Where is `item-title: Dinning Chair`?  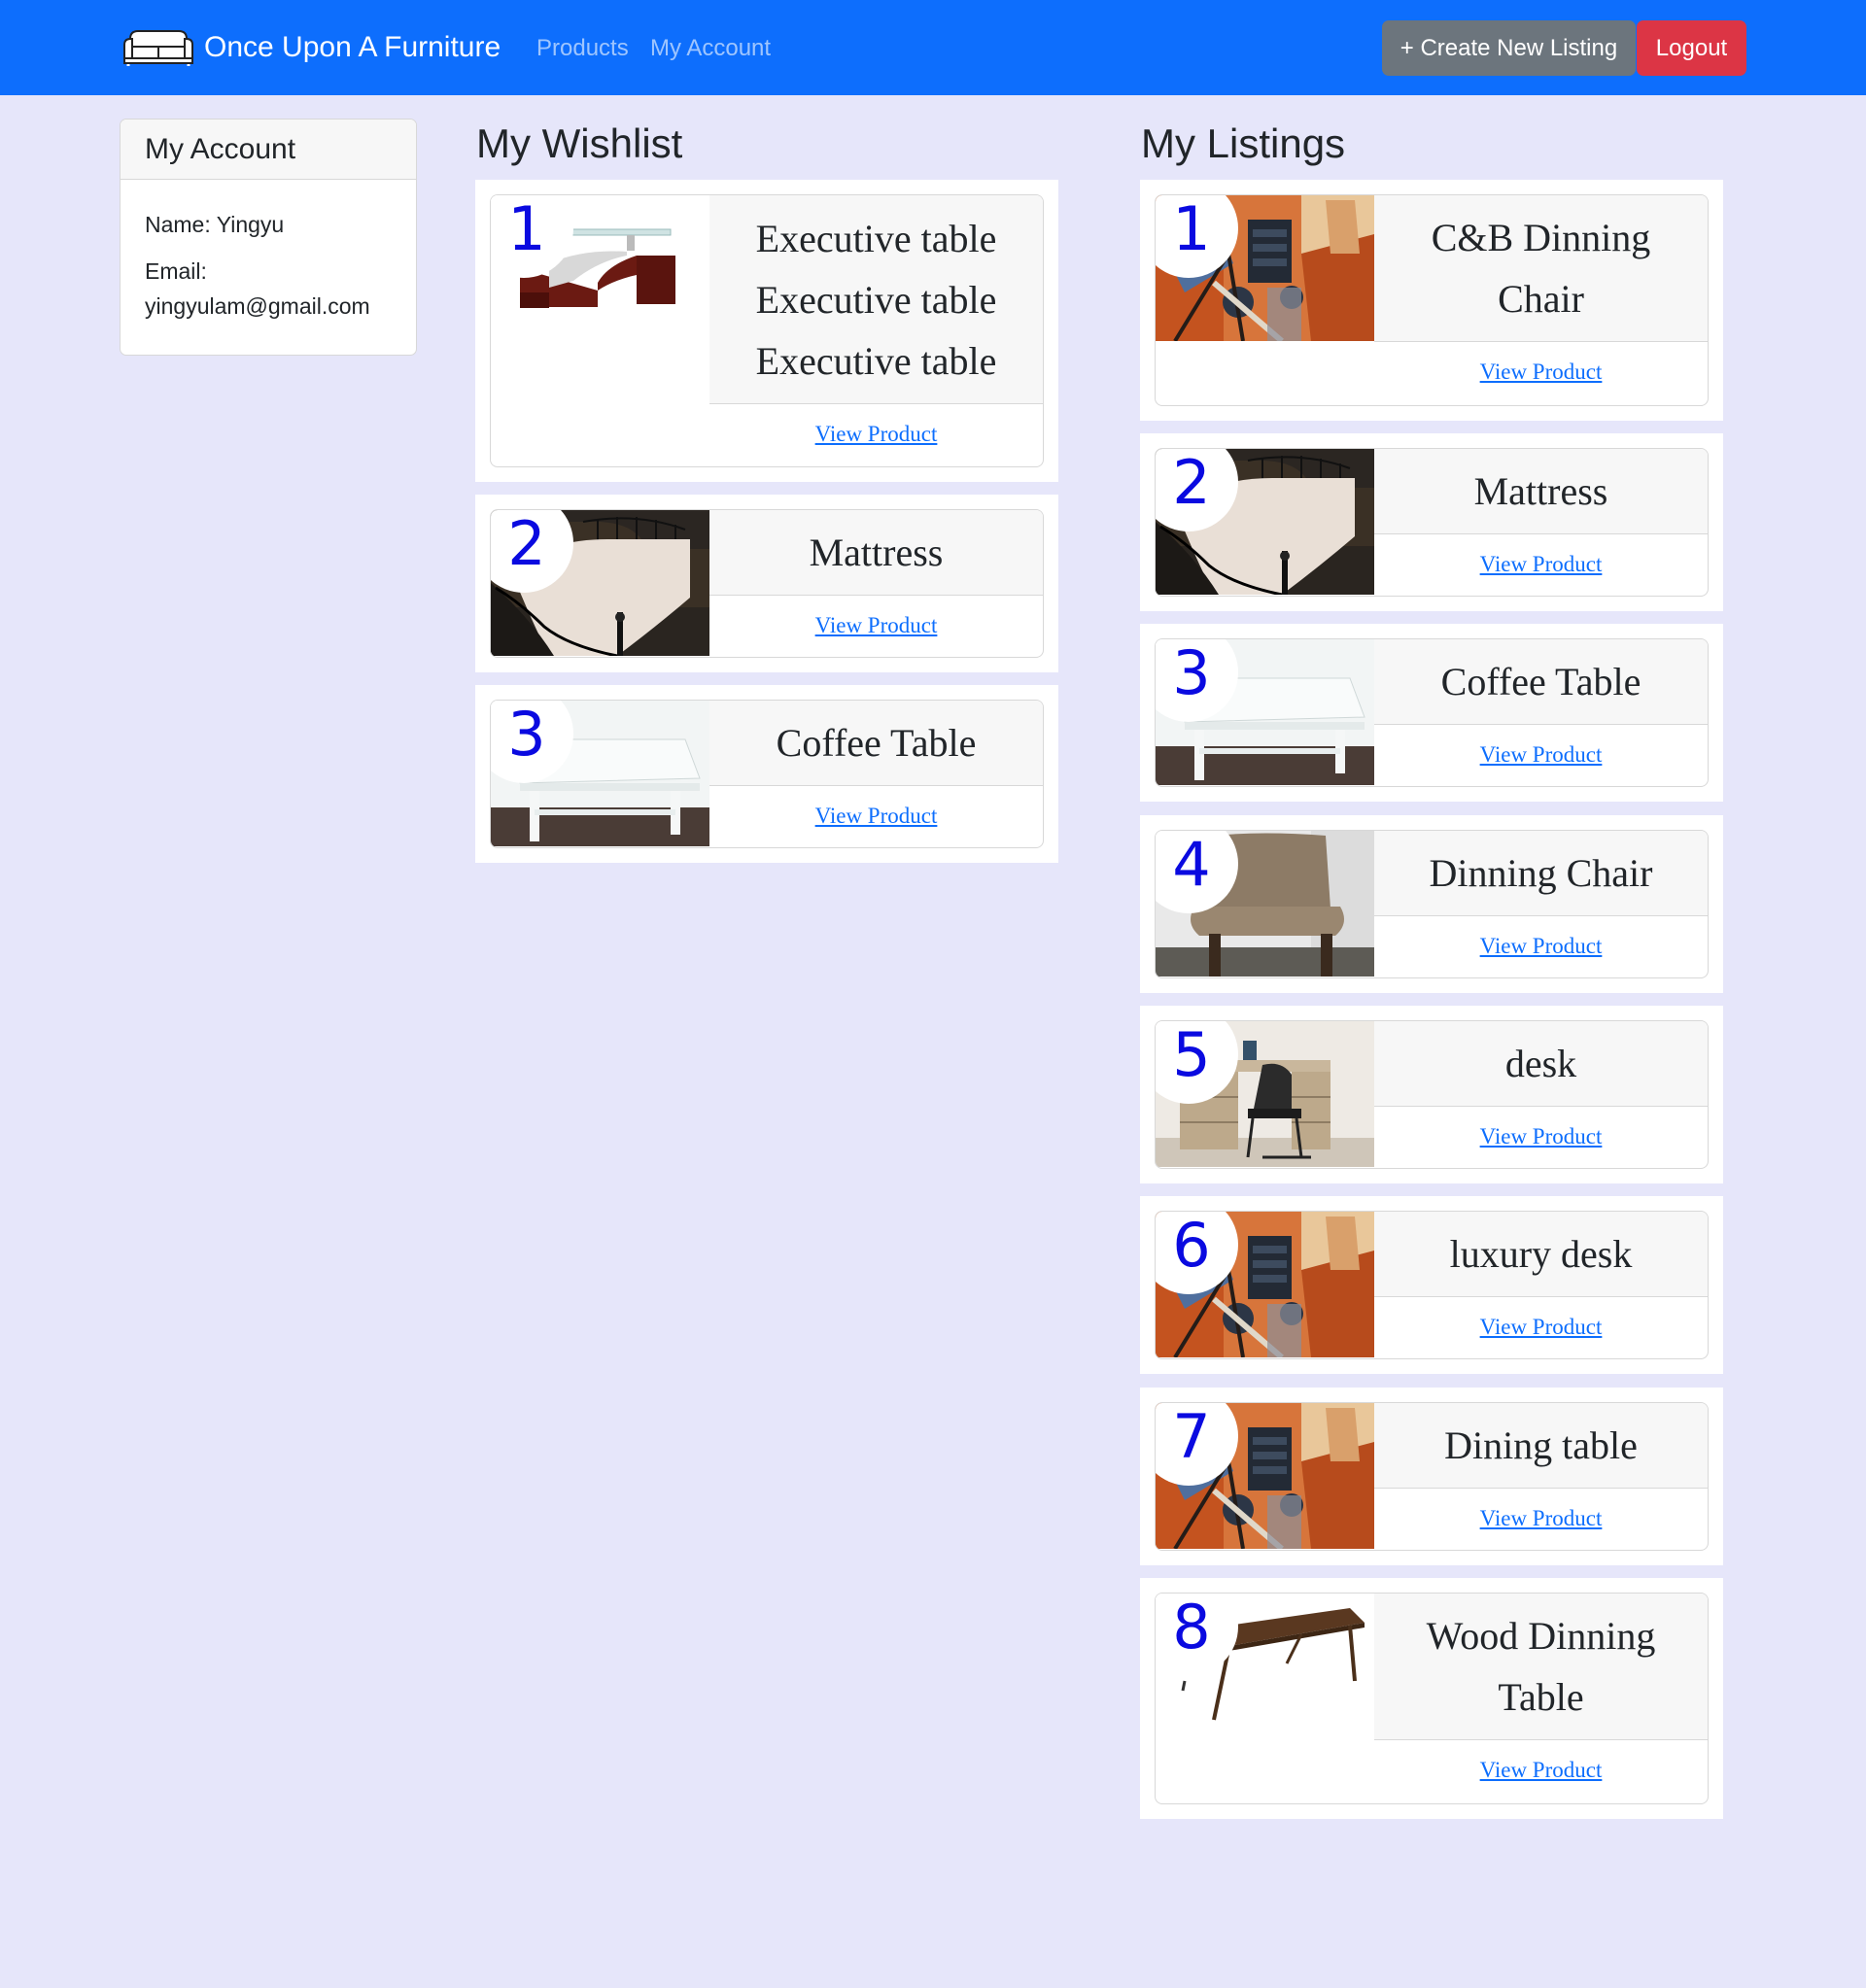
item-title: Dinning Chair is located at coordinates (1541, 873).